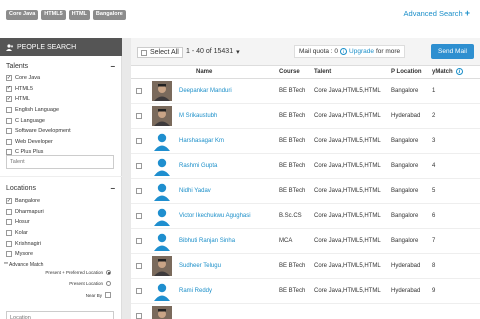 This screenshot has width=480, height=319. What do you see at coordinates (28, 243) in the screenshot?
I see `location-option-label: Krishnagiri` at bounding box center [28, 243].